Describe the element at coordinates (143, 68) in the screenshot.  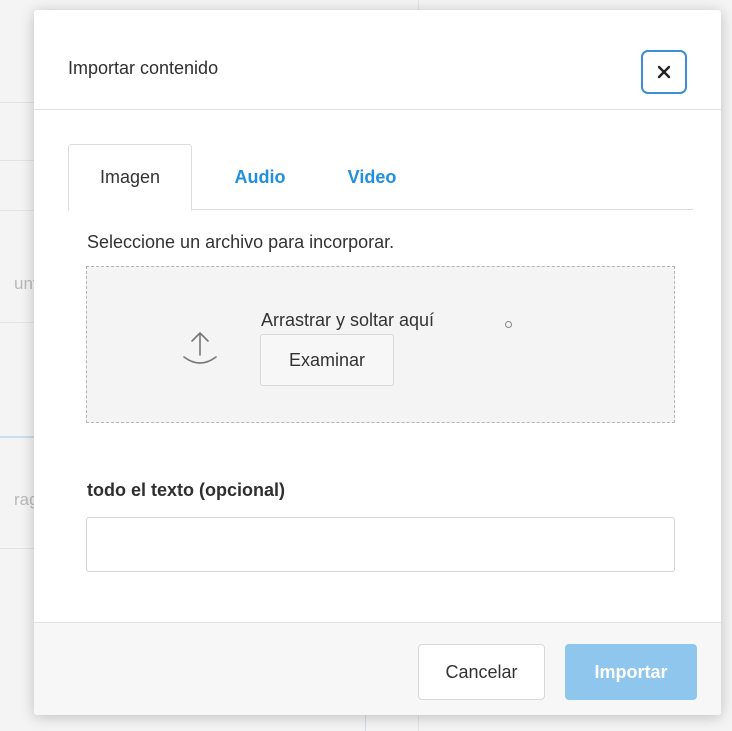
I see `dialog-title: Importar contenido` at that location.